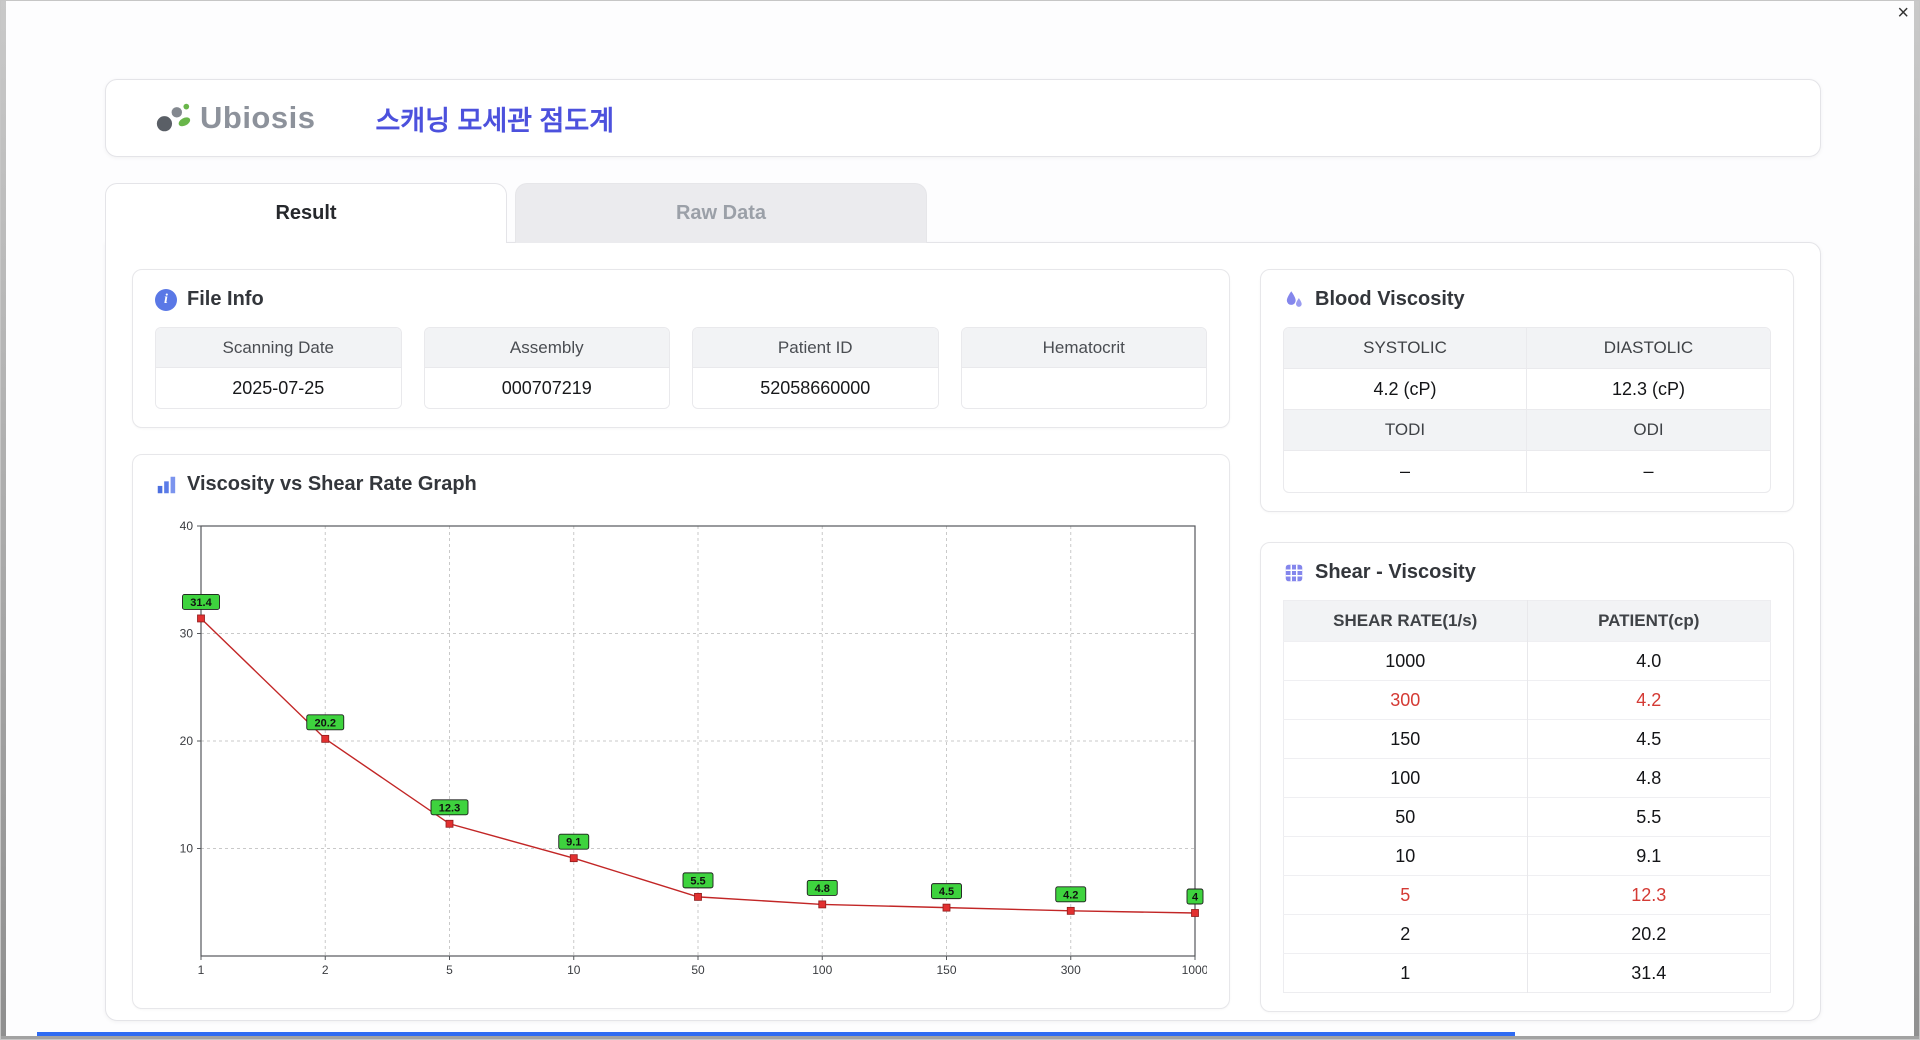 The image size is (1920, 1040). I want to click on svg-text: 300, so click(1071, 970).